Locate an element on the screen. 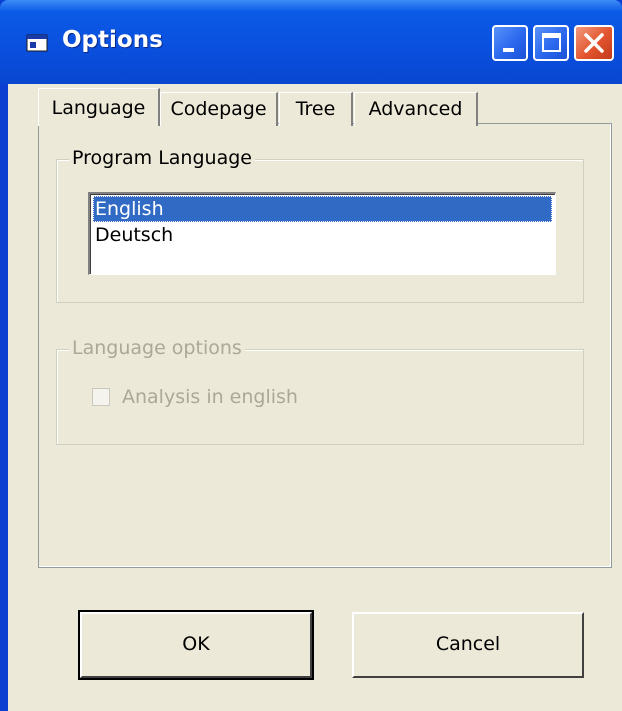 The height and width of the screenshot is (711, 622). maximize-icon is located at coordinates (551, 42).